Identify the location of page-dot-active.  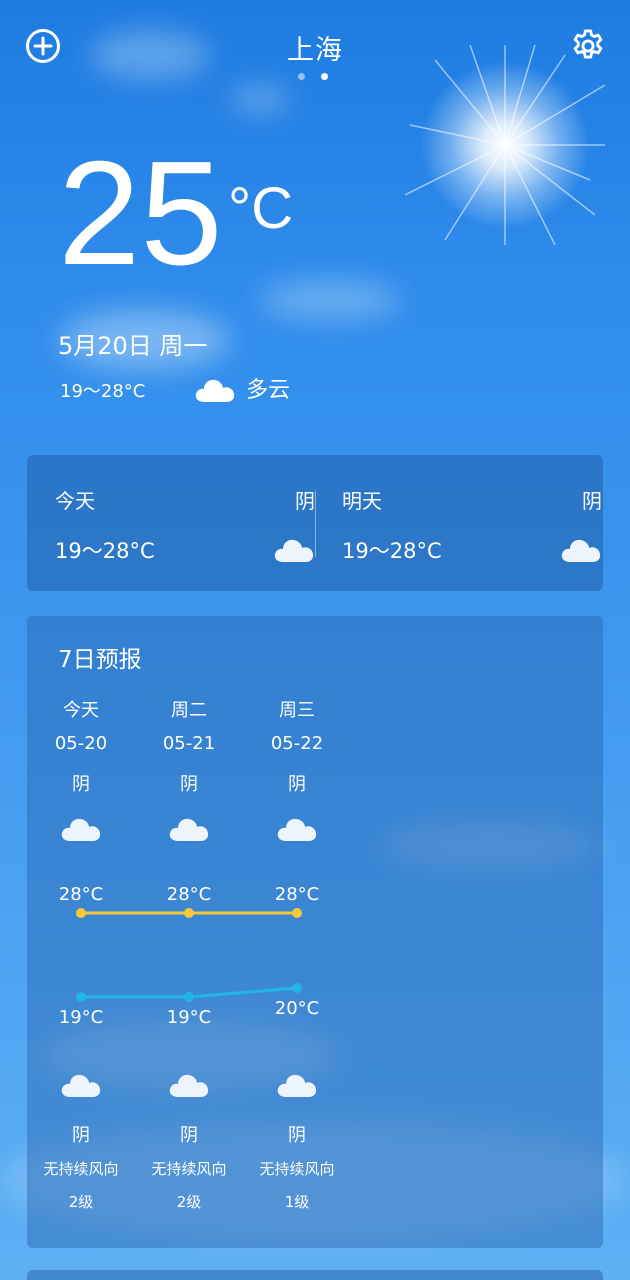
(324, 76).